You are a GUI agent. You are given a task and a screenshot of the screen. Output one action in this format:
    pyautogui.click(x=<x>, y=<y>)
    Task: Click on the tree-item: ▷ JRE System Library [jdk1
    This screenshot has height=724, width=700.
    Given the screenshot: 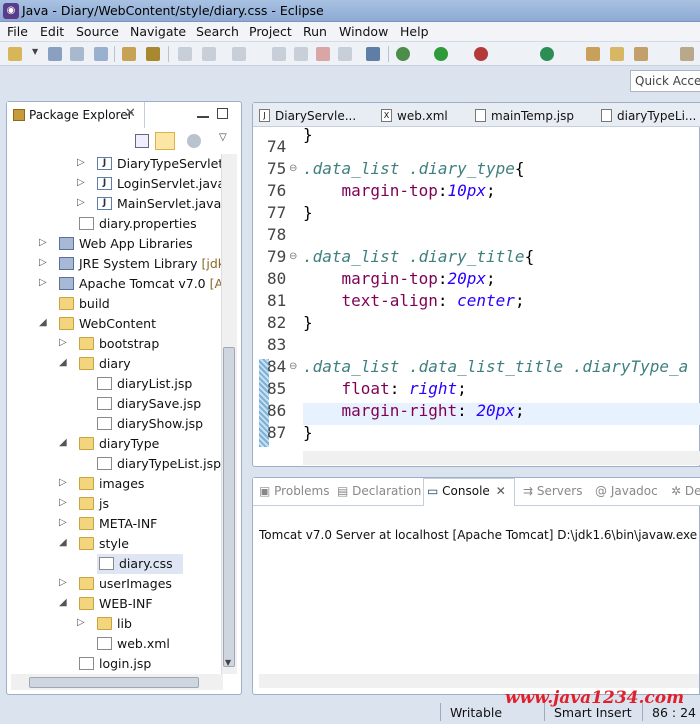 What is the action you would take?
    pyautogui.click(x=118, y=264)
    